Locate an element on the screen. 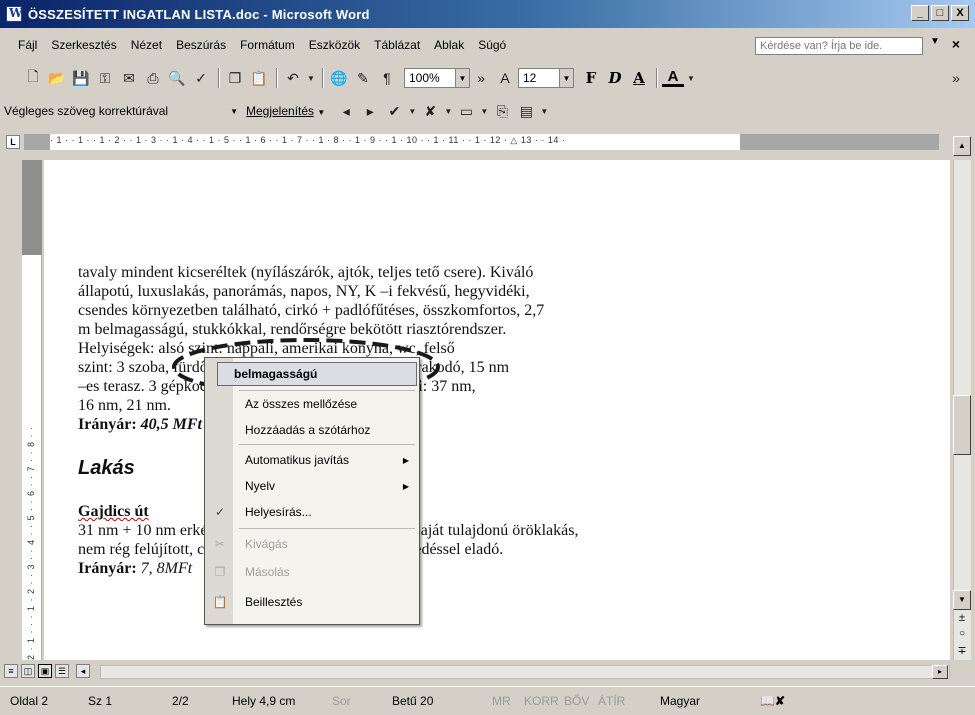  web-layout-icon: ◫ is located at coordinates (28, 671).